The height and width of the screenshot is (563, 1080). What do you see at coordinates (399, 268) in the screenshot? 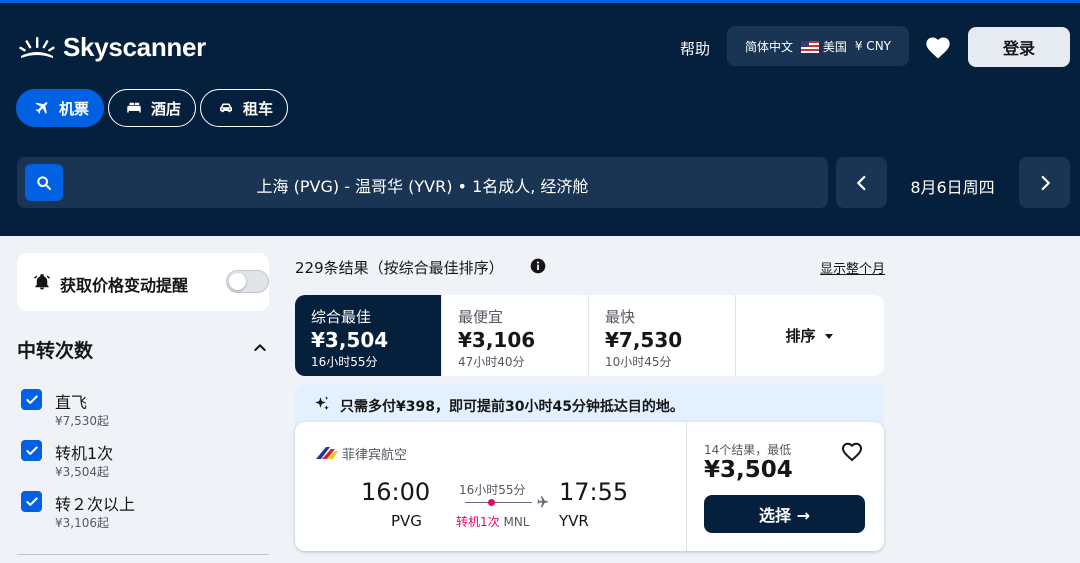
I see `results-count: 229条结果（按综合最佳排序）` at bounding box center [399, 268].